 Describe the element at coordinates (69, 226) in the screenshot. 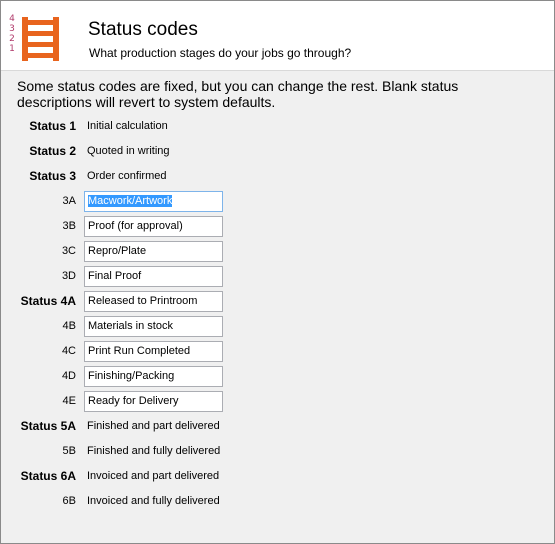

I see `status-code-label: 3B` at that location.